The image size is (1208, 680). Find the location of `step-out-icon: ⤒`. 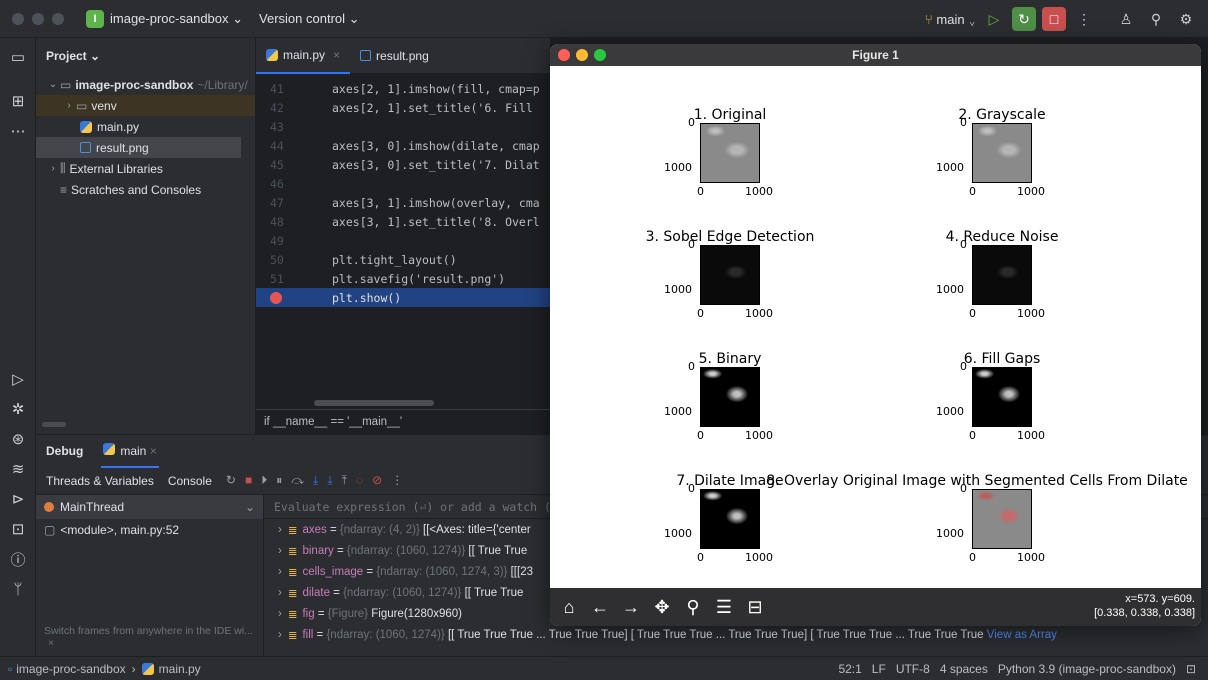

step-out-icon: ⤒ is located at coordinates (344, 480).